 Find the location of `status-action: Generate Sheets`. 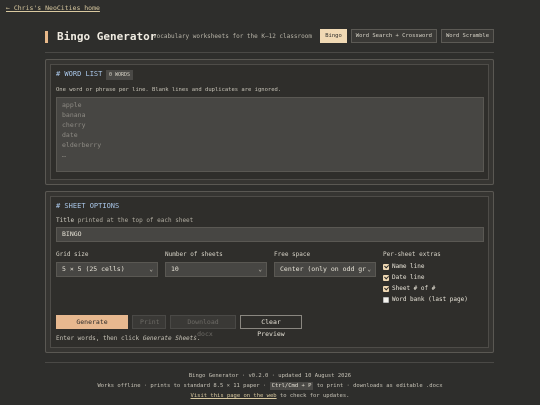

status-action: Generate Sheets is located at coordinates (169, 338).